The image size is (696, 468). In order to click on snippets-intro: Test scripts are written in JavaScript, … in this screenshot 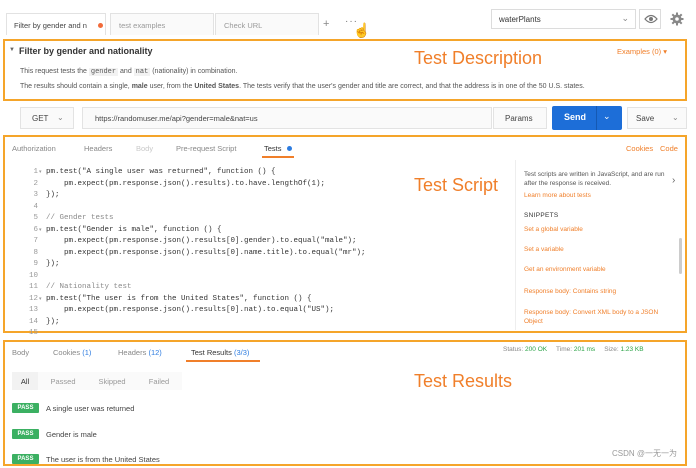, I will do `click(594, 179)`.